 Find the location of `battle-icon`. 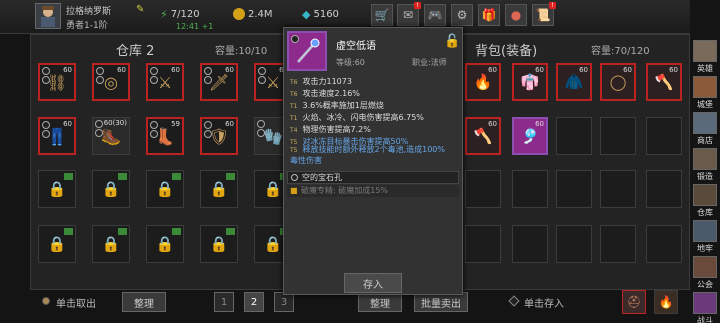

battle-icon is located at coordinates (705, 303).